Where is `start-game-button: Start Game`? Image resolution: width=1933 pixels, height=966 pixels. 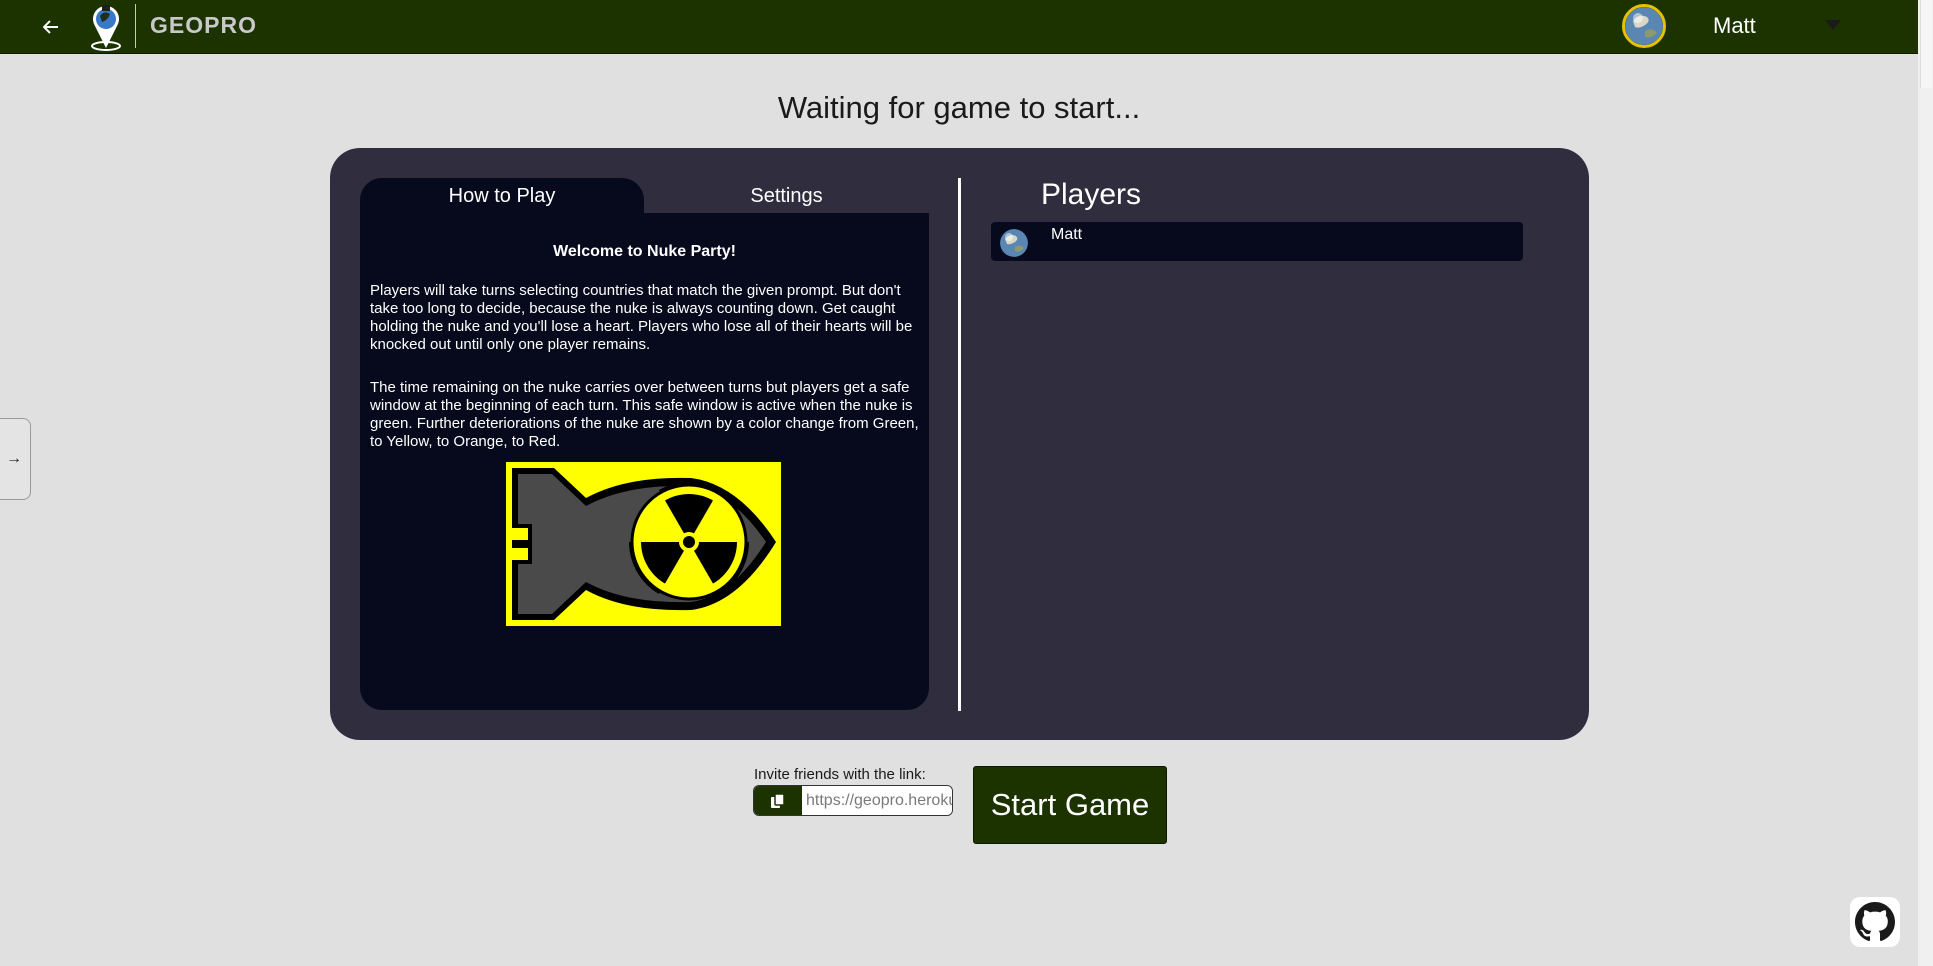 start-game-button: Start Game is located at coordinates (1070, 805).